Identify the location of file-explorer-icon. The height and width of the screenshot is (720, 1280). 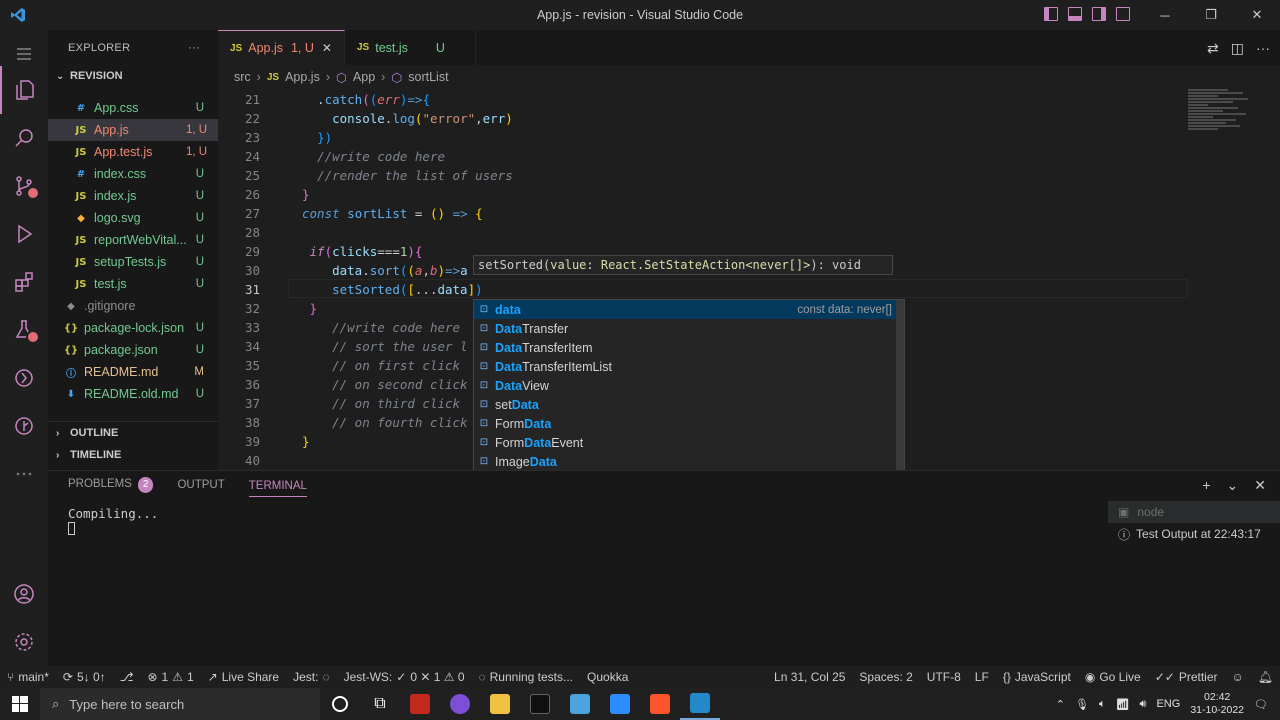
(500, 704).